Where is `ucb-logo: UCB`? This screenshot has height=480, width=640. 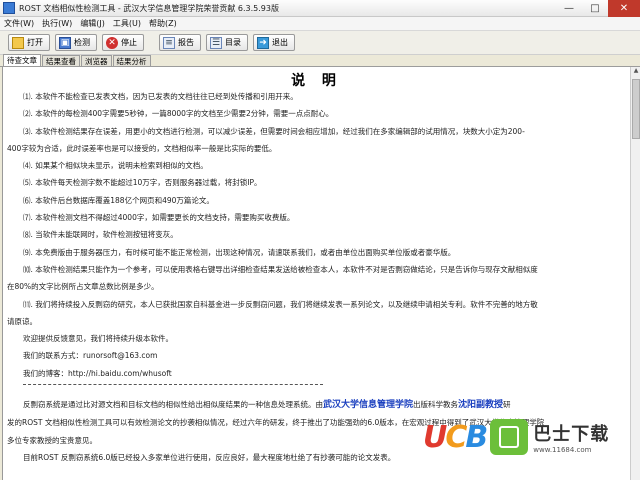 ucb-logo: UCB is located at coordinates (455, 437).